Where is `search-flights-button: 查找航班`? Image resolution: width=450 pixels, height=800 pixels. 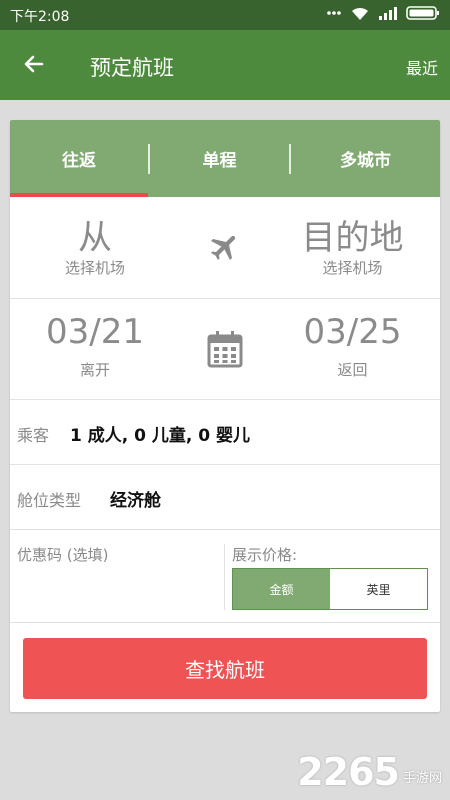 search-flights-button: 查找航班 is located at coordinates (225, 668).